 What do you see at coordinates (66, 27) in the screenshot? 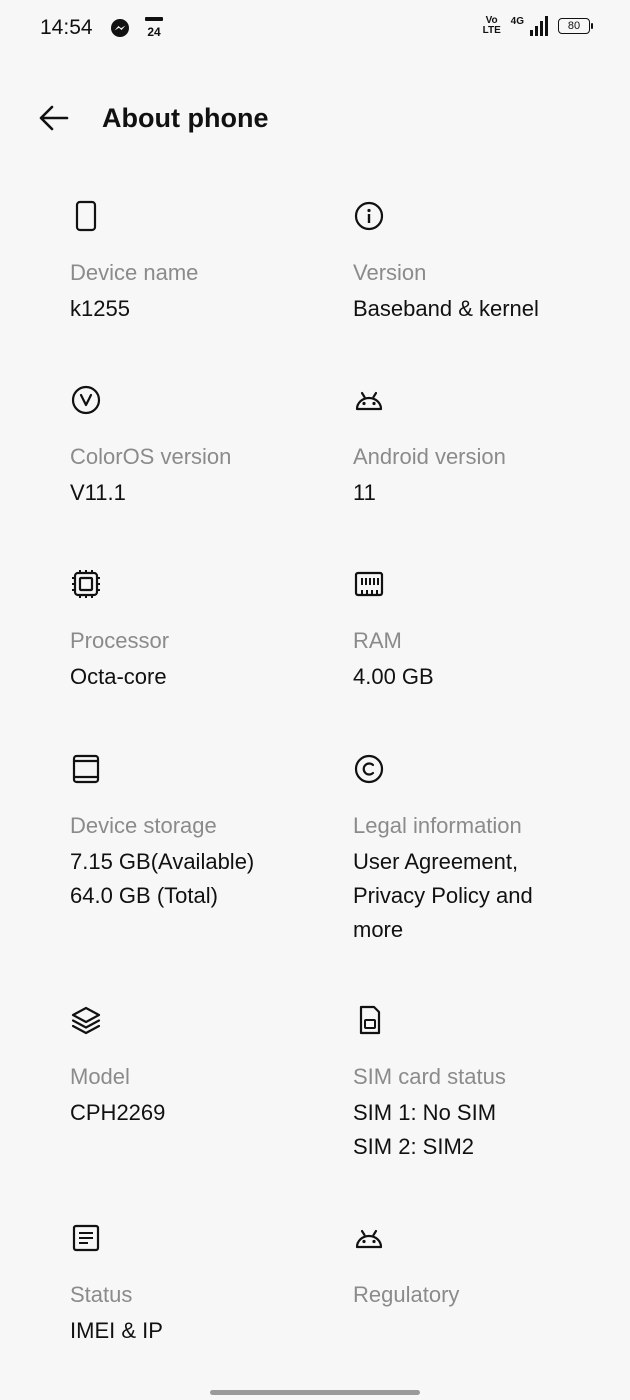
I see `status-time: 14:54` at bounding box center [66, 27].